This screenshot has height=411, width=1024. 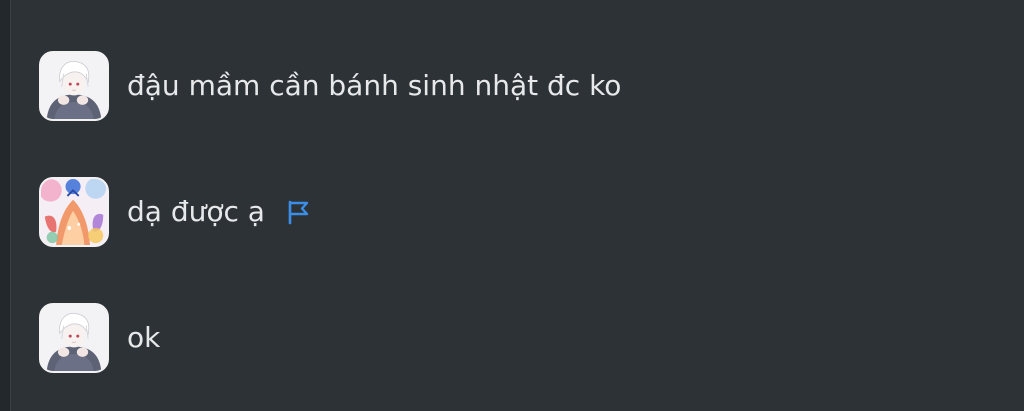 I want to click on message-text: ok, so click(x=144, y=337).